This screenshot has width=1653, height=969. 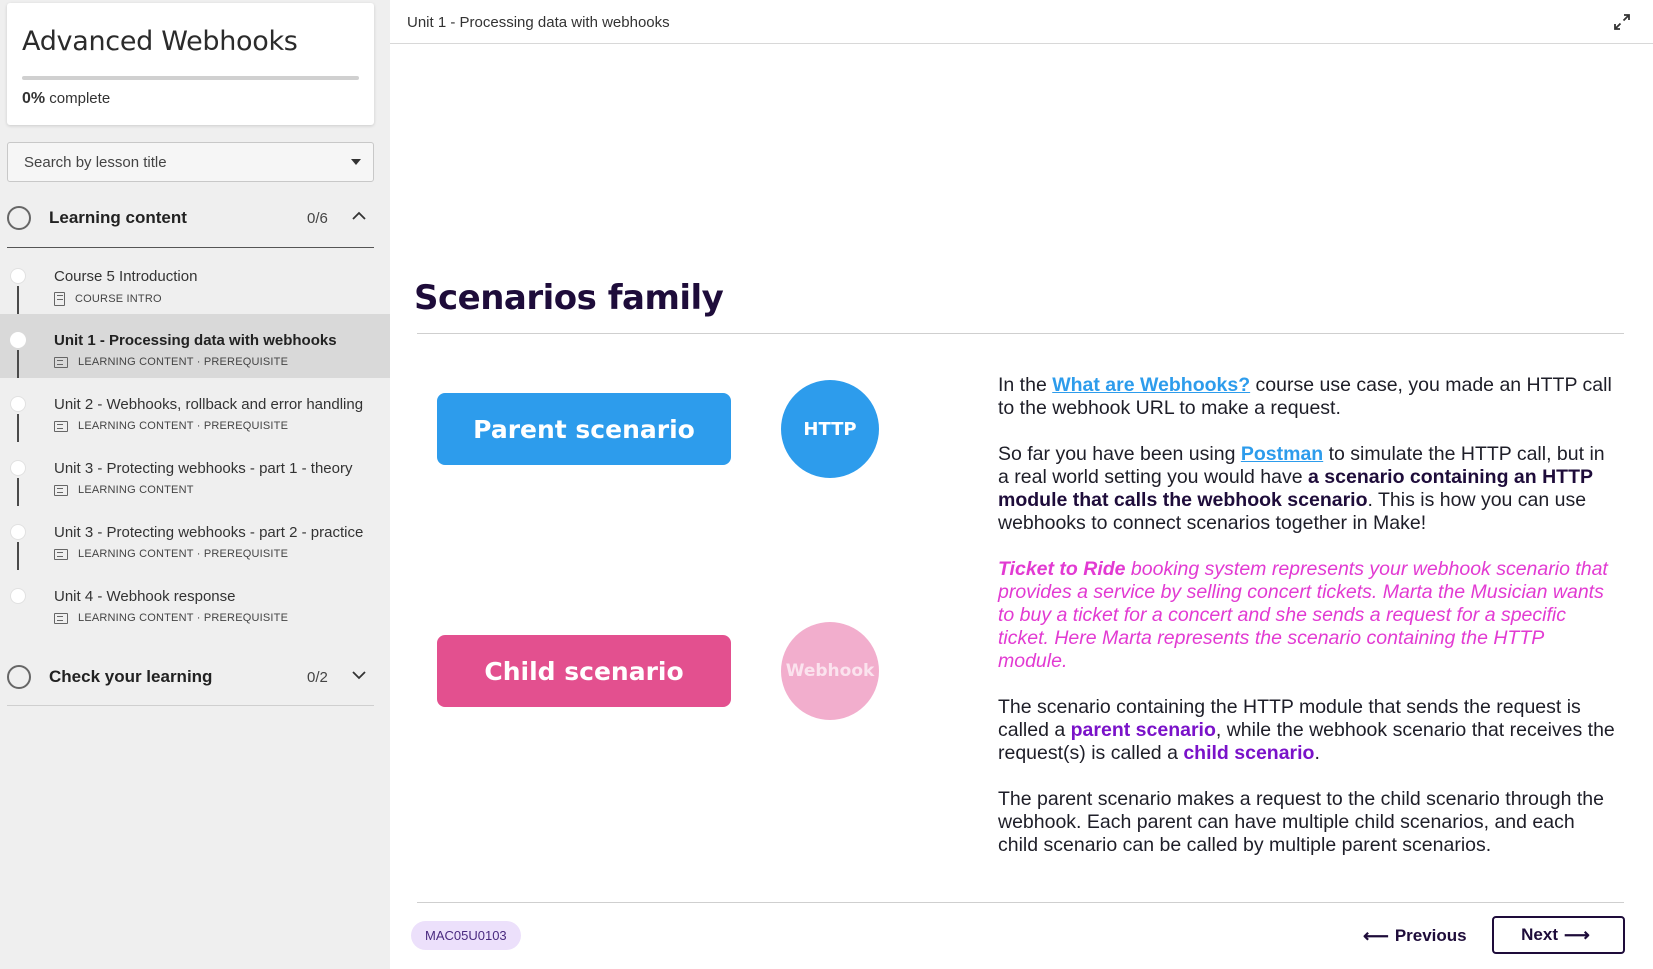 I want to click on lesson-meta-text: COURSE INTRO, so click(x=118, y=299).